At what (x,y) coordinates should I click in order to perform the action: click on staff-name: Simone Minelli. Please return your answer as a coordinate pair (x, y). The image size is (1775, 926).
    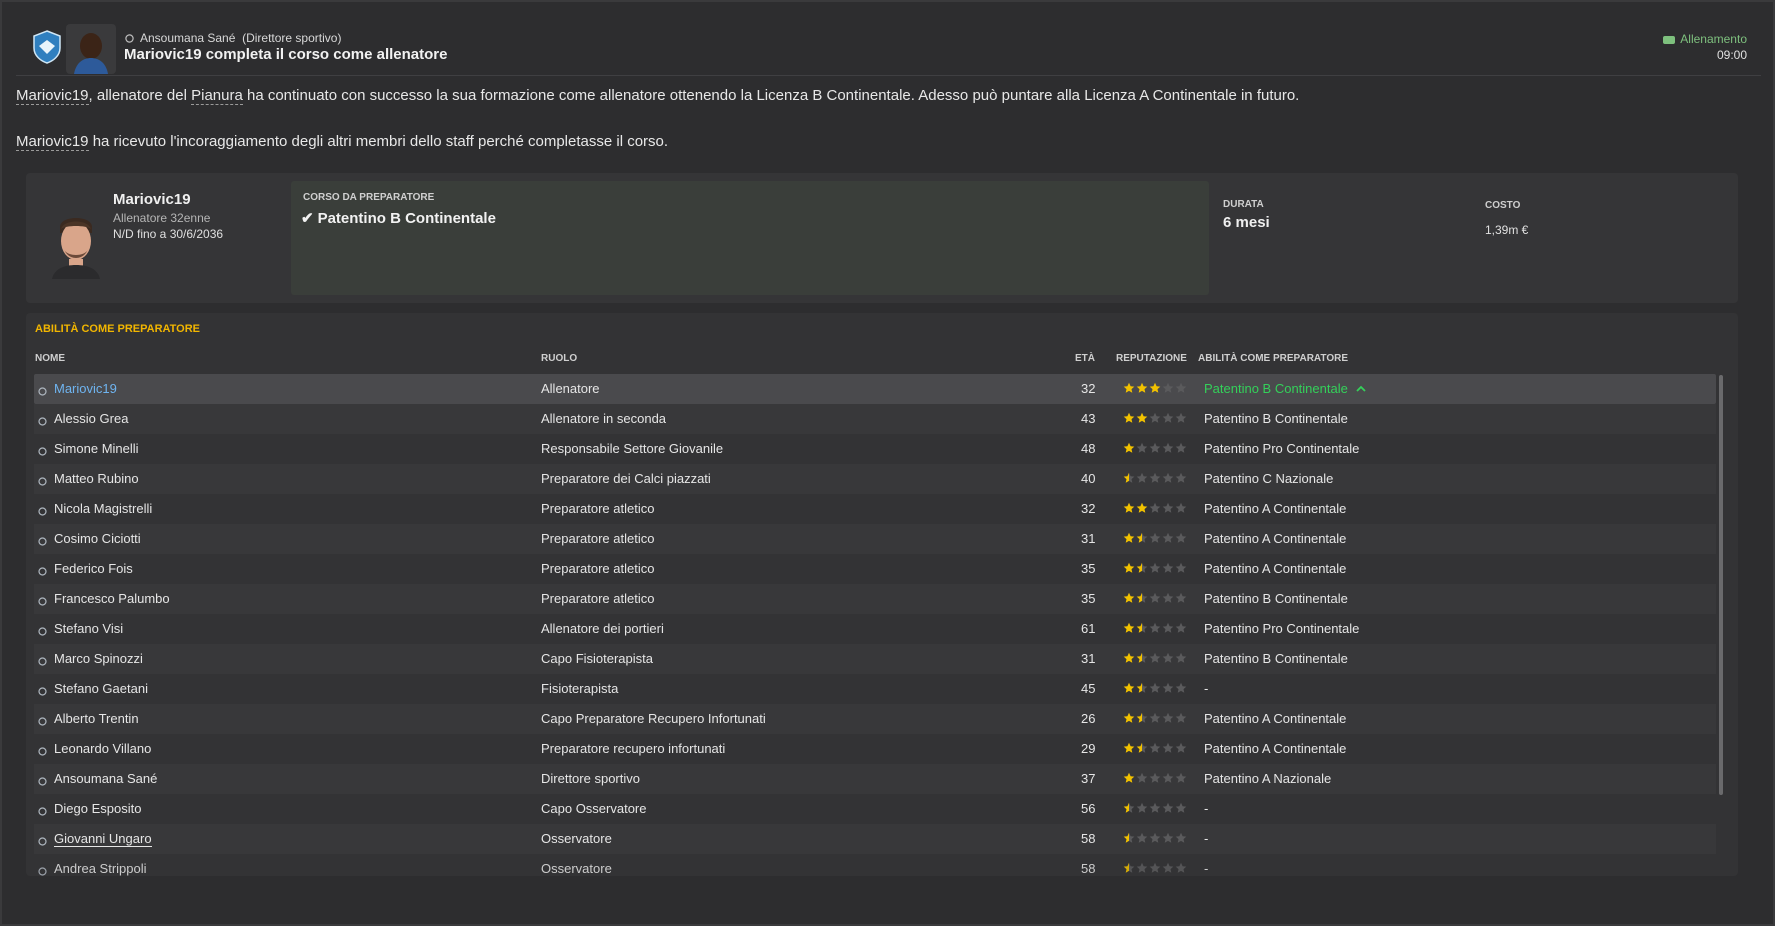
    Looking at the image, I should click on (96, 448).